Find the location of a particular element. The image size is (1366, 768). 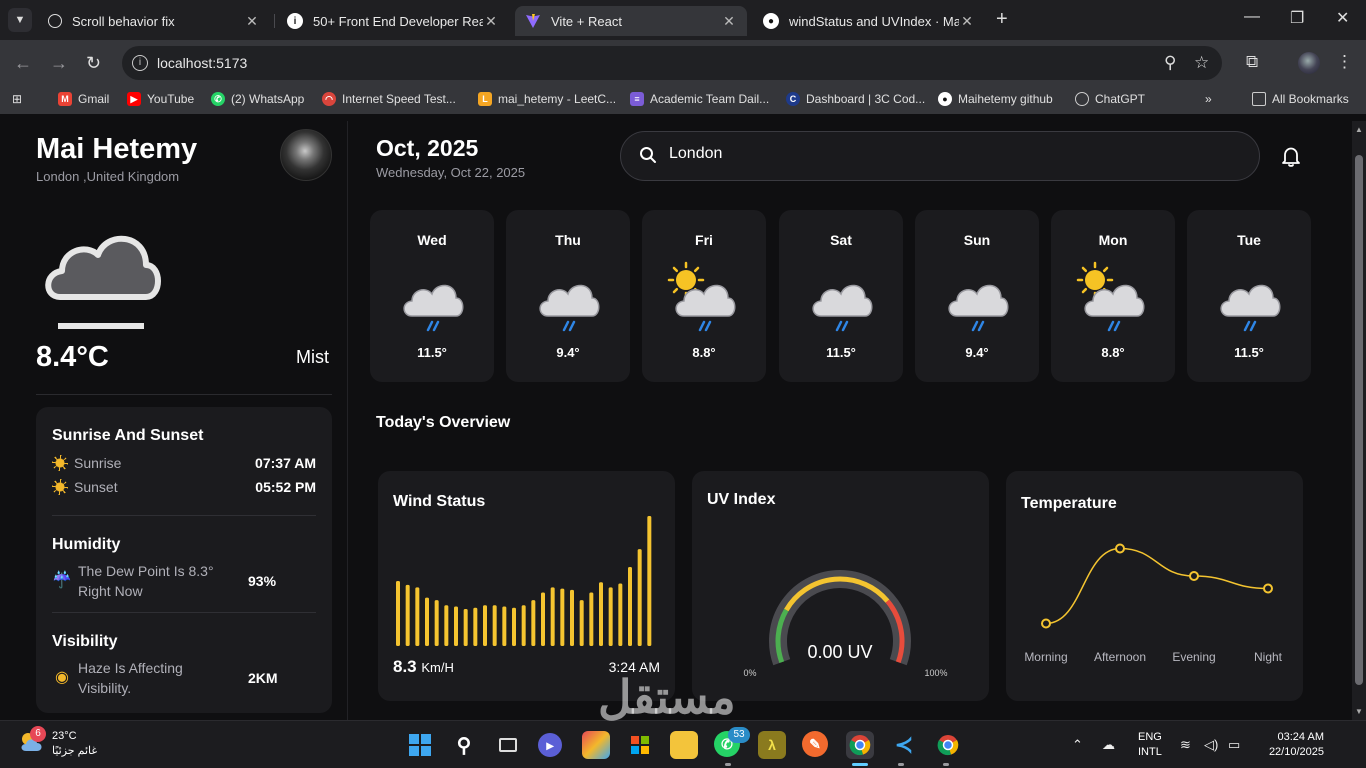

tab-search-button: ▼ is located at coordinates (20, 20).